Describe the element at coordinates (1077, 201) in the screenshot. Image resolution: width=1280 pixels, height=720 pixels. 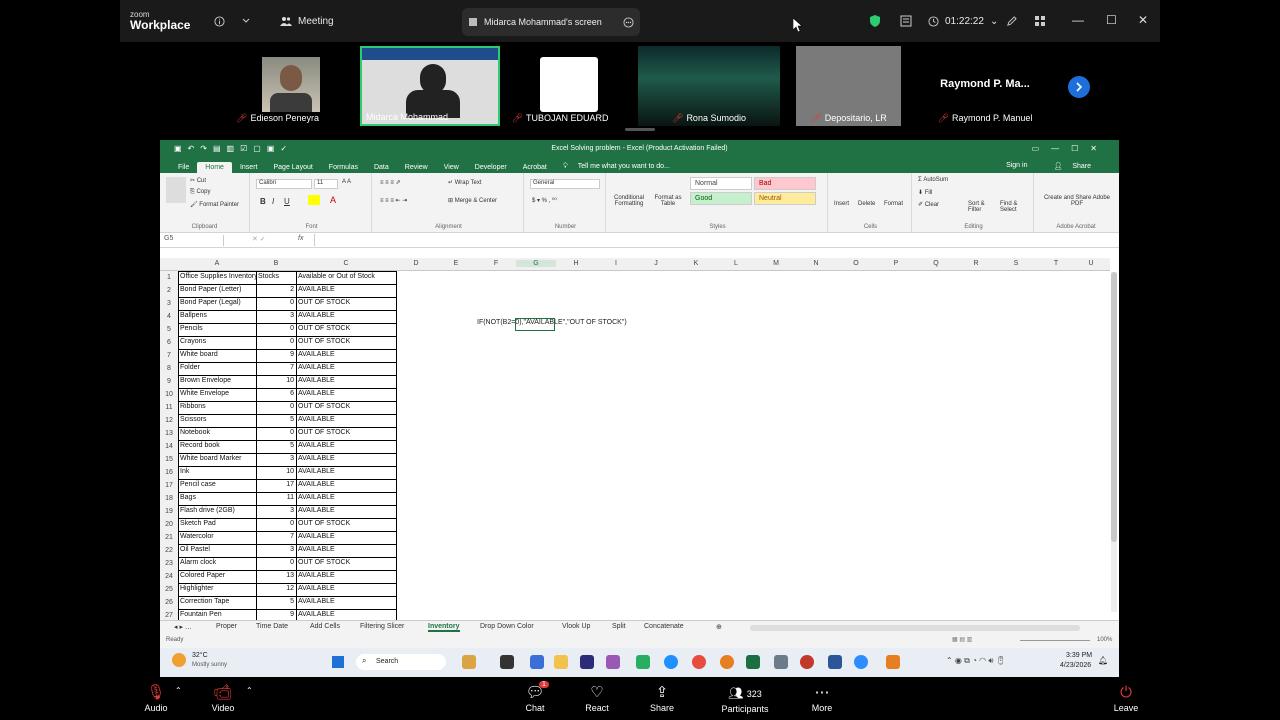
I see `create-share-pdf-button: Create and Share Adobe PDF` at that location.